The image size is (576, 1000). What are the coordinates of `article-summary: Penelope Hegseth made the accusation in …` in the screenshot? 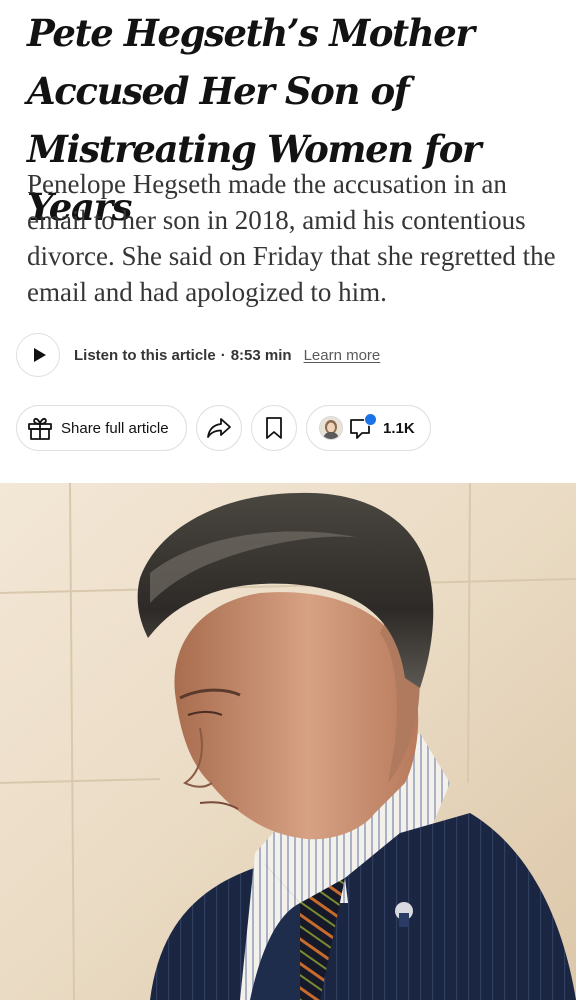 It's located at (291, 238).